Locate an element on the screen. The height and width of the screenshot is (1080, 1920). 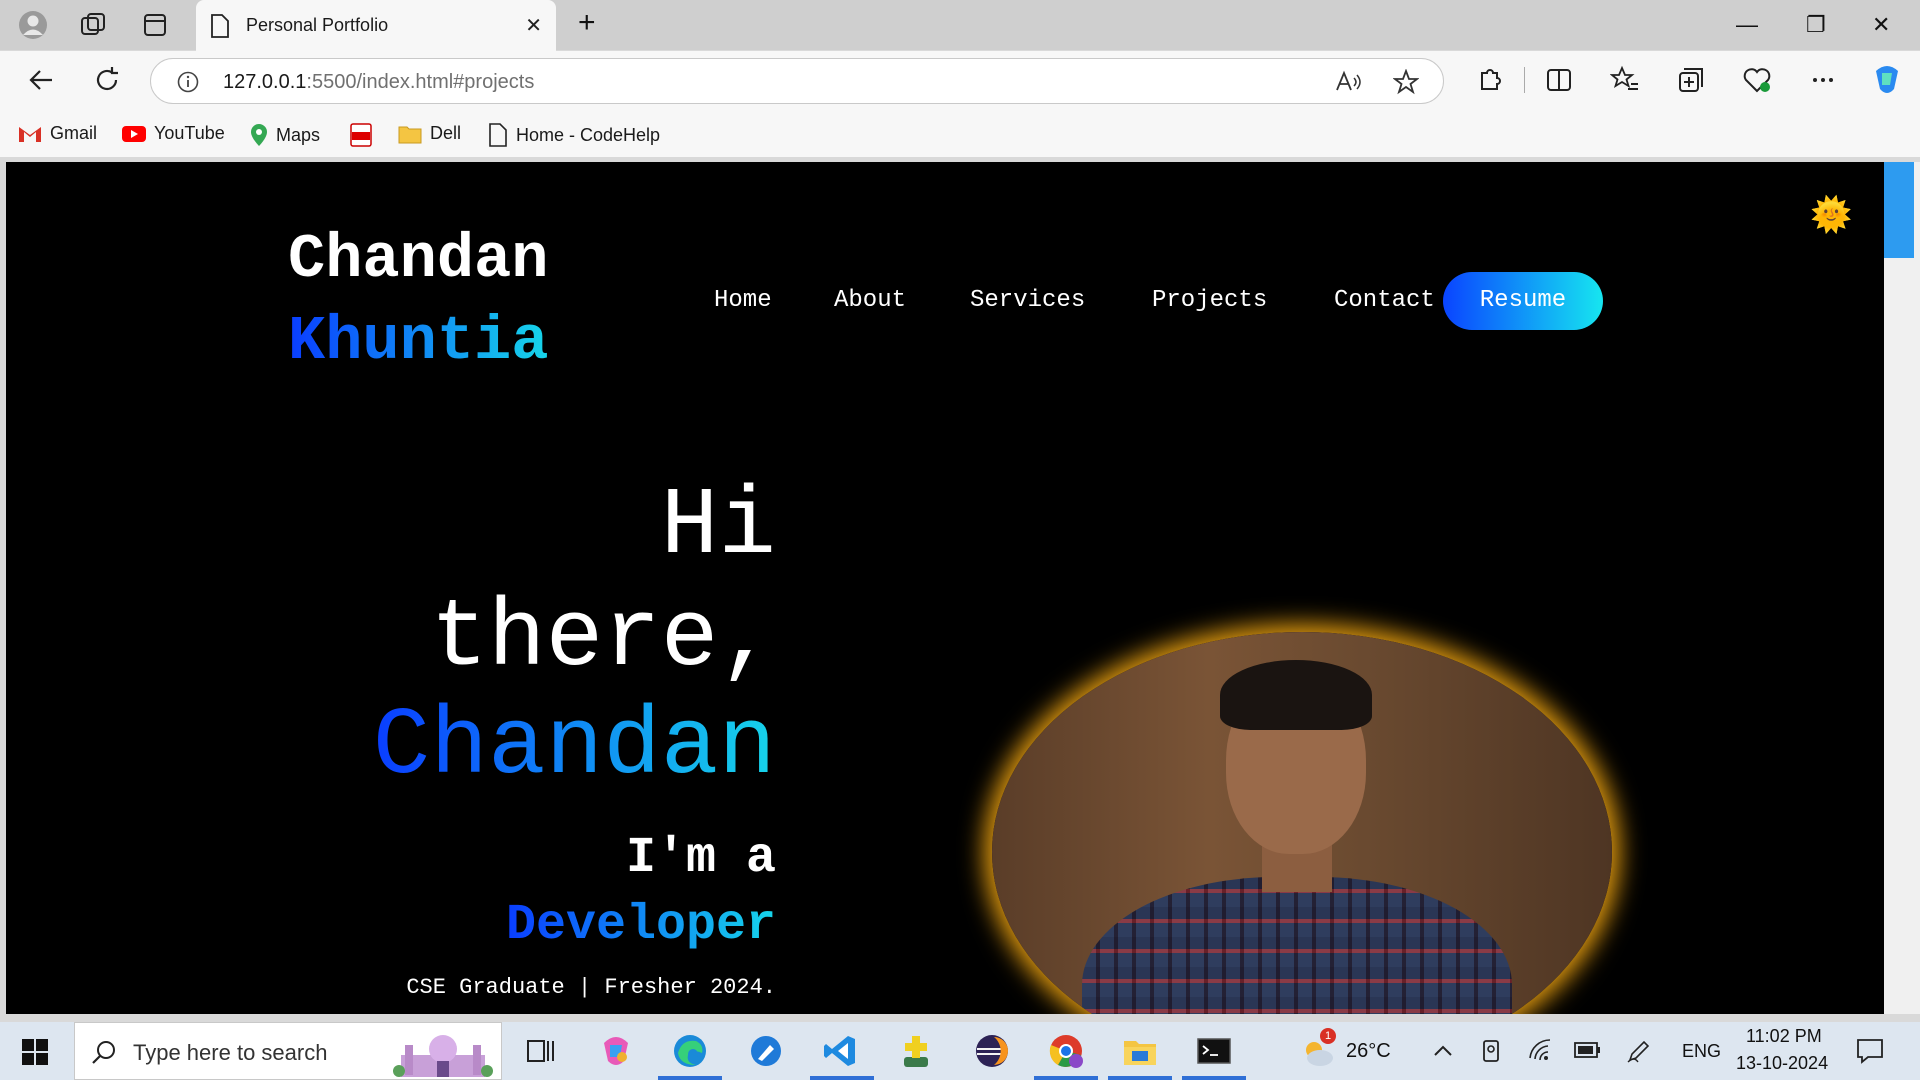
nav-services: Services is located at coordinates (1027, 300).